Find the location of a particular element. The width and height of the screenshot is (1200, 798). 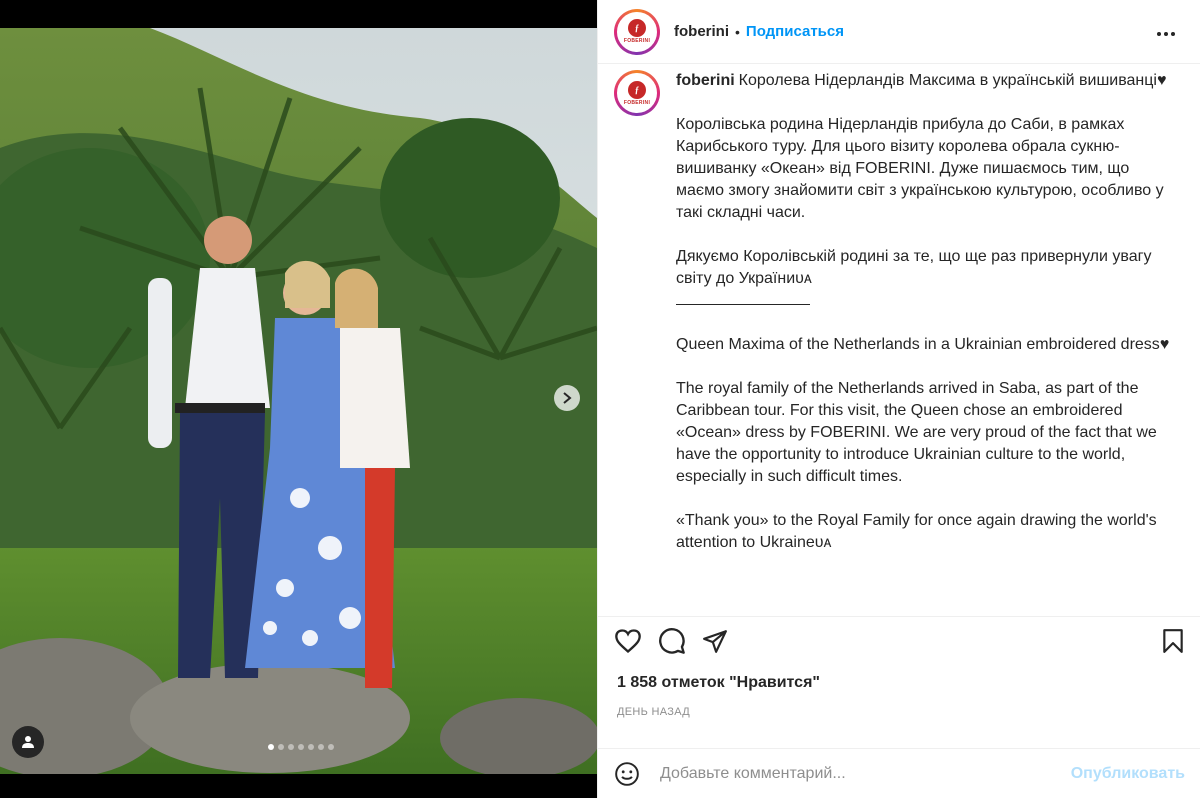

carousel-indicators is located at coordinates (301, 747).